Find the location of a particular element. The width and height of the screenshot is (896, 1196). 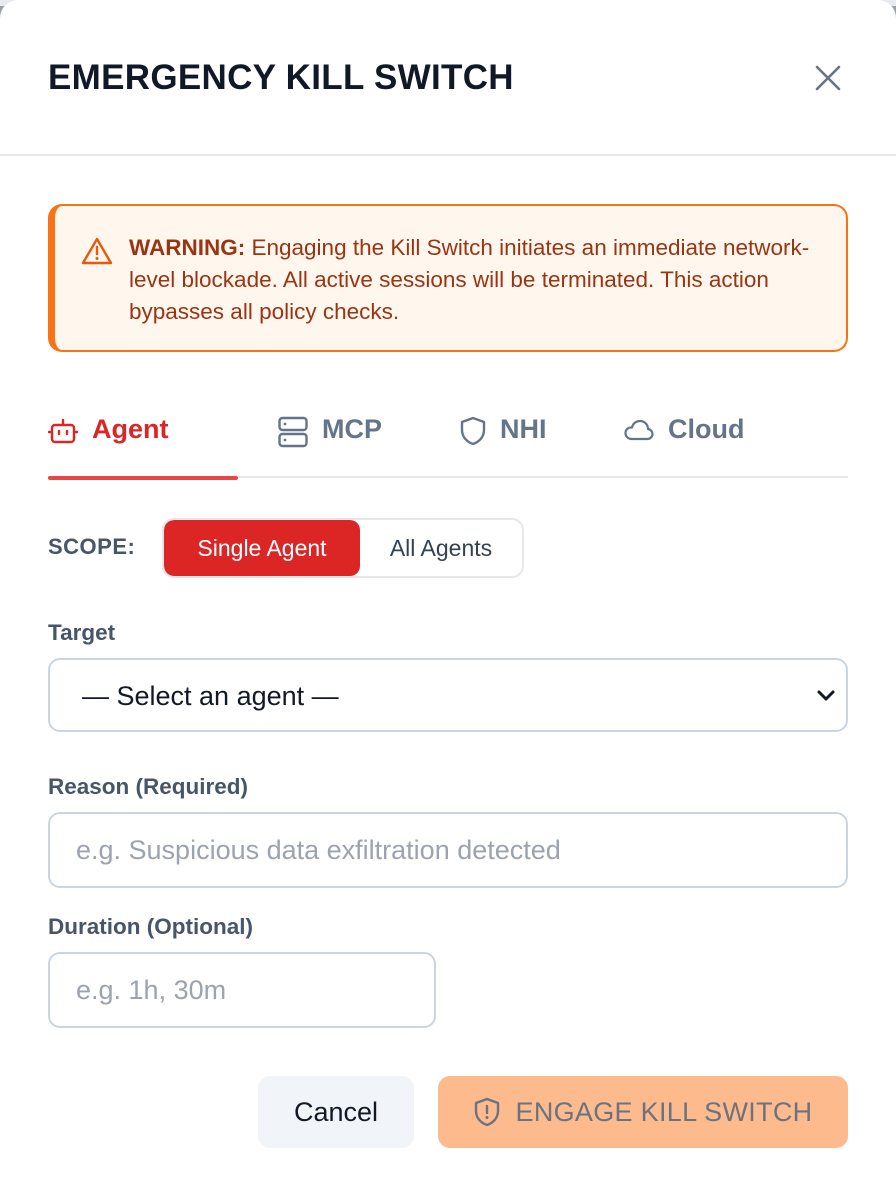

target-select: — Select an agent — is located at coordinates (448, 695).